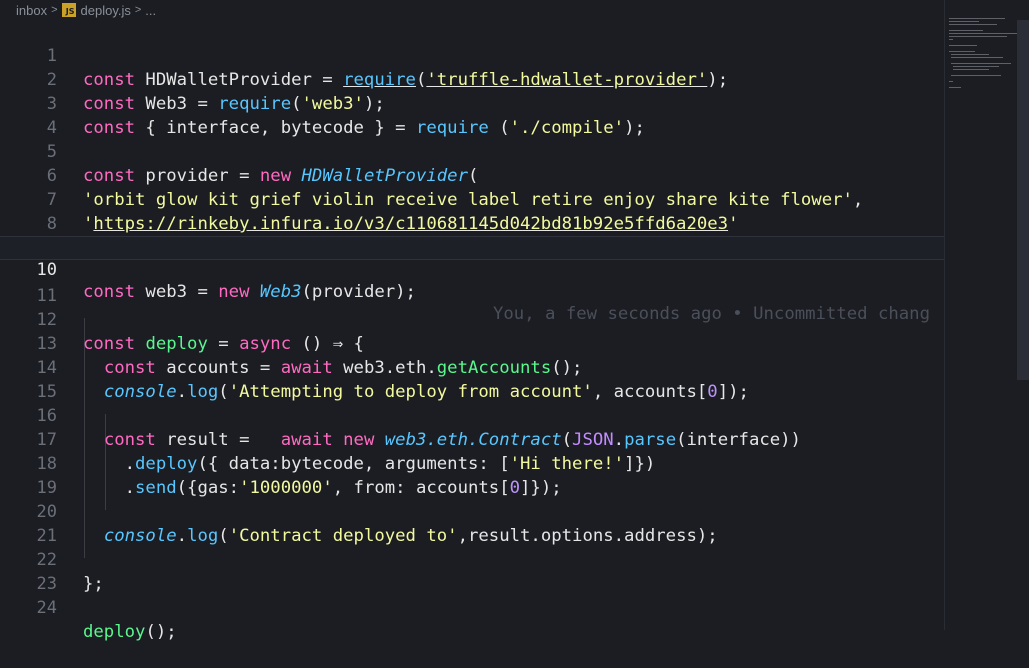 Image resolution: width=1029 pixels, height=668 pixels. I want to click on code-line: 11, so click(472, 283).